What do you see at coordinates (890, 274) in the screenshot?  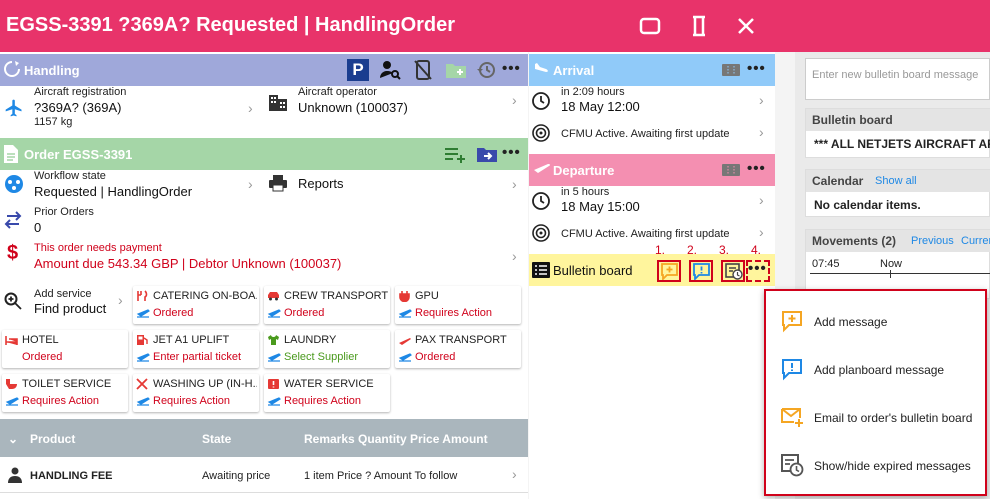 I see `timeline-now-marker` at bounding box center [890, 274].